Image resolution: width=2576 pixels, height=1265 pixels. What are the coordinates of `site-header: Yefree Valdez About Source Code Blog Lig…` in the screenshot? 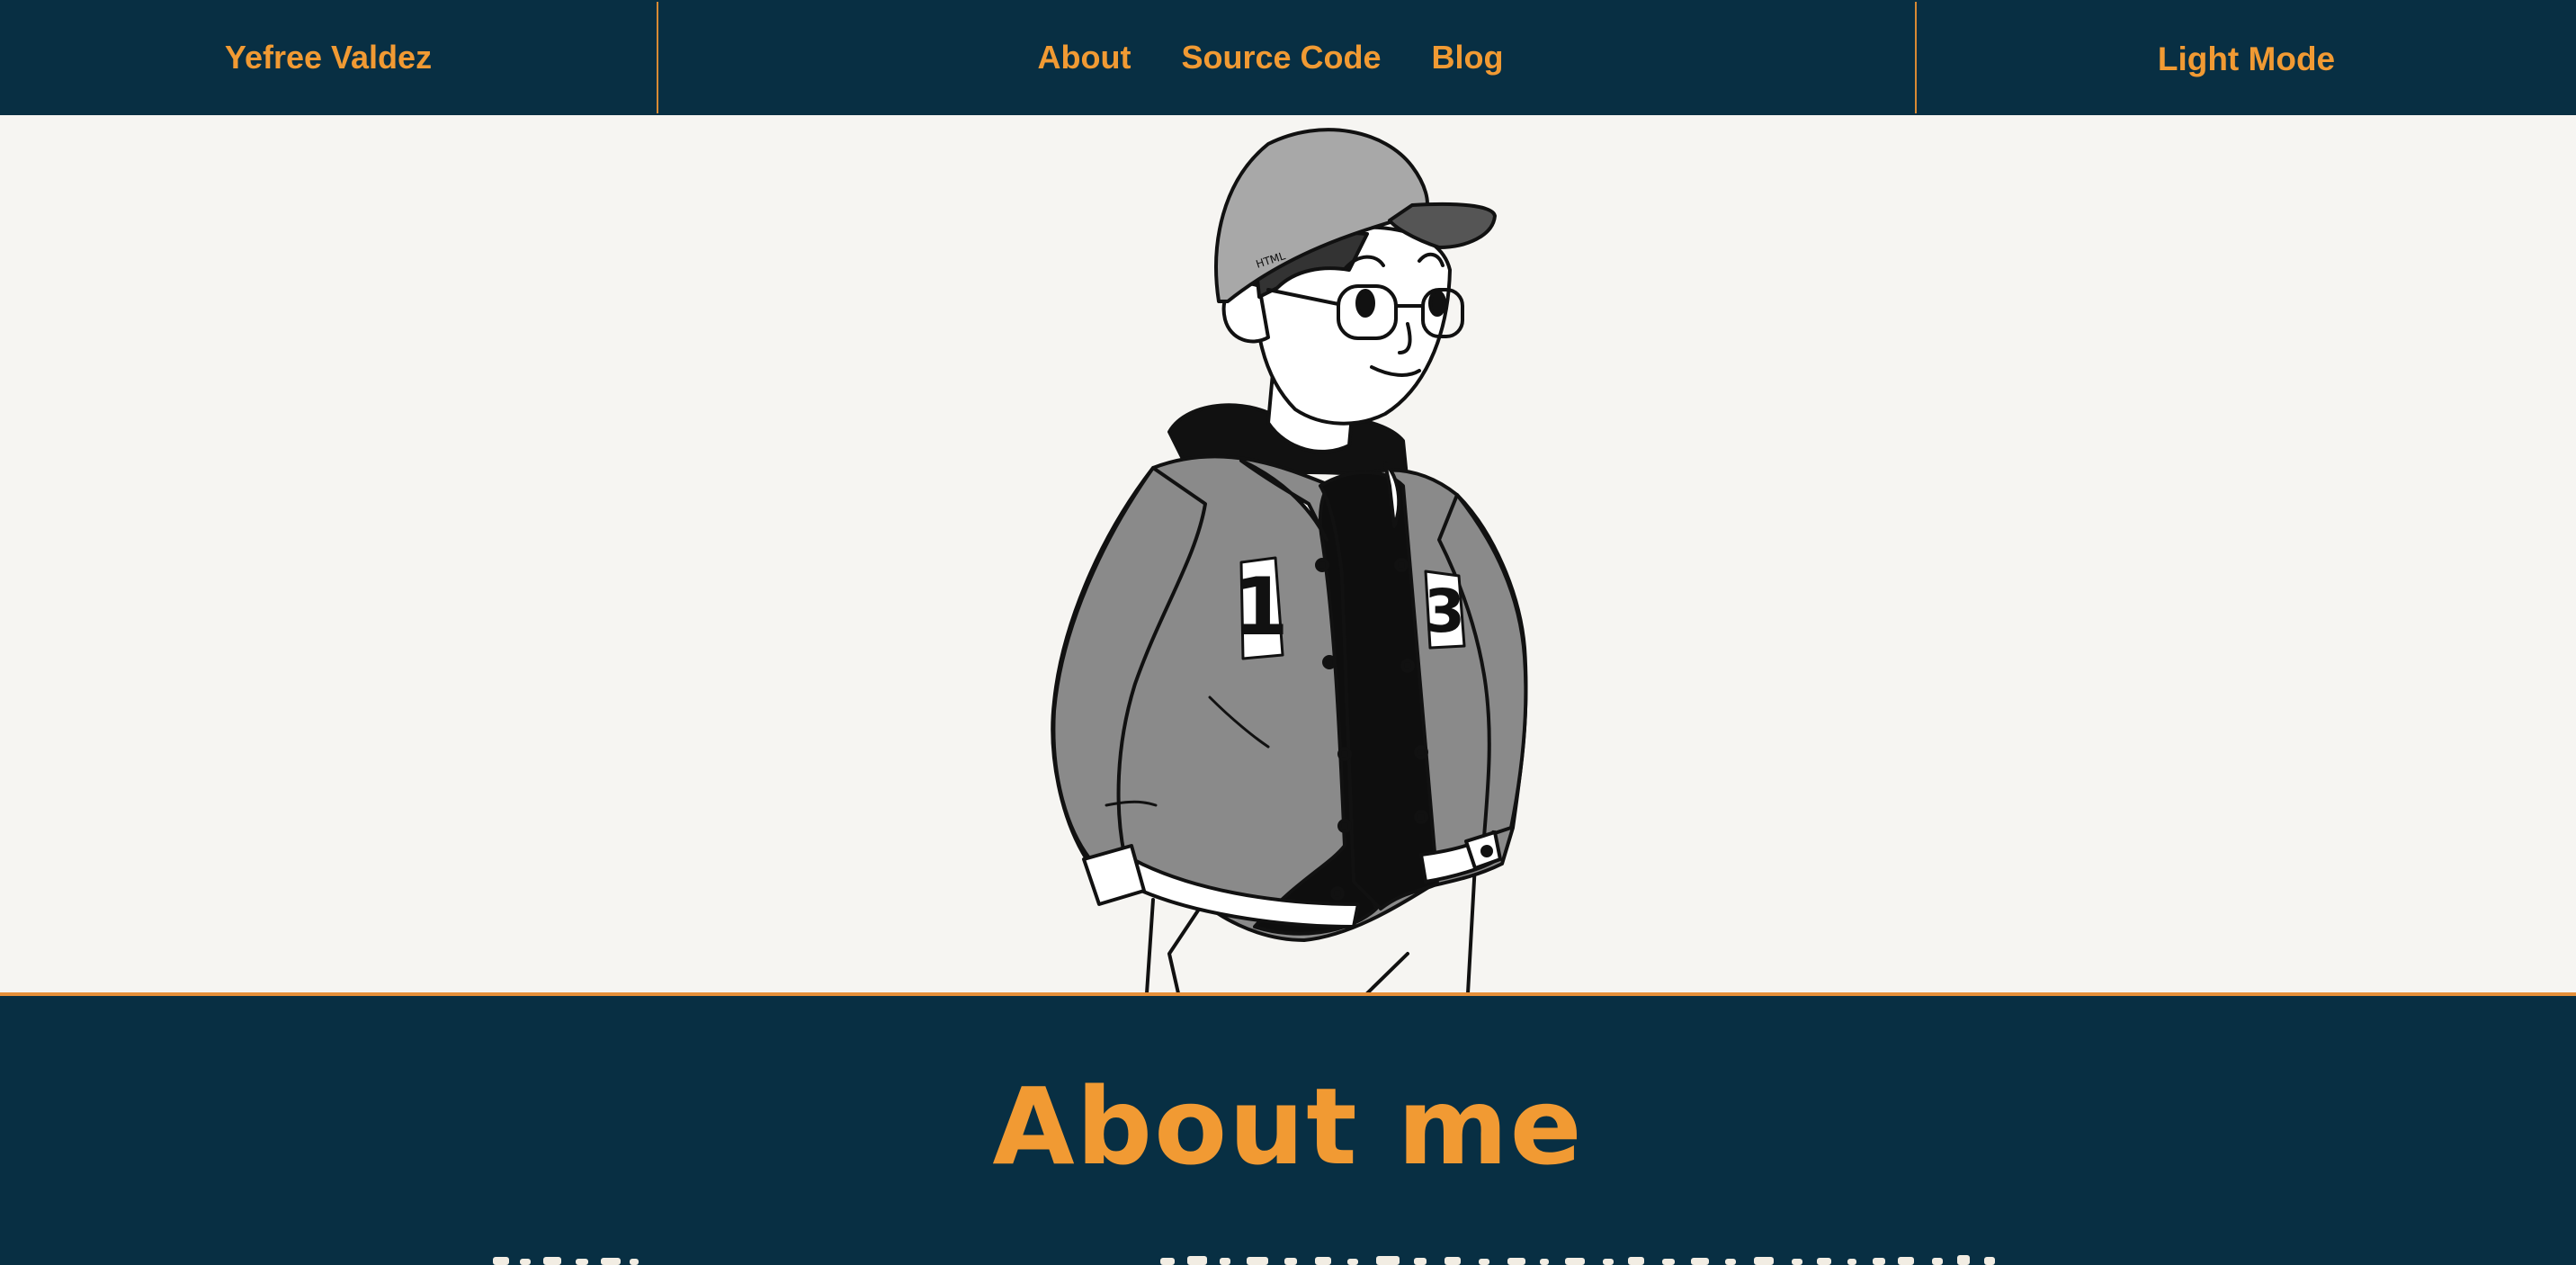 It's located at (1288, 58).